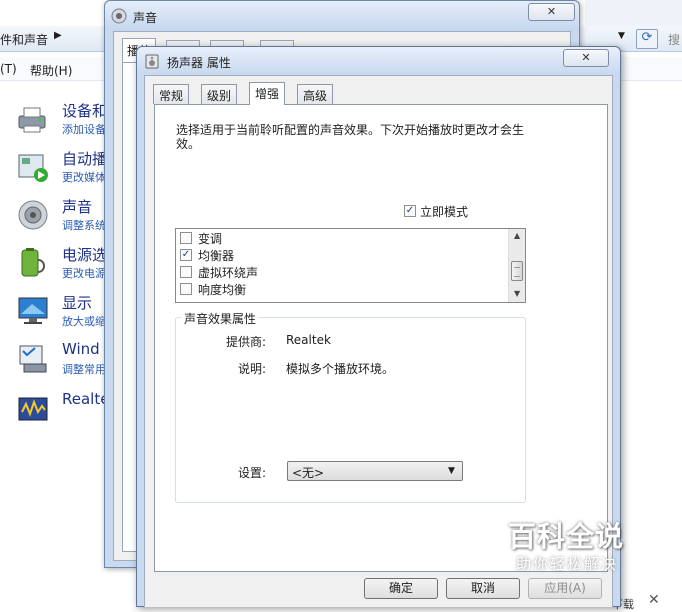 This screenshot has height=612, width=682. What do you see at coordinates (119, 16) in the screenshot?
I see `sound-title-icon` at bounding box center [119, 16].